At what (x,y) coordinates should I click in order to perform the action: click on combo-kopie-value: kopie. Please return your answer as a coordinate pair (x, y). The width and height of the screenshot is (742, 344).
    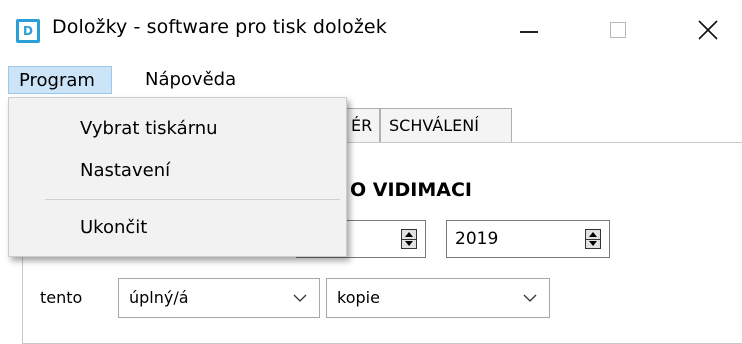
    Looking at the image, I should click on (358, 297).